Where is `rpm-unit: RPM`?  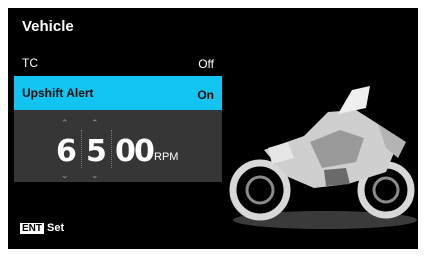 rpm-unit: RPM is located at coordinates (166, 157).